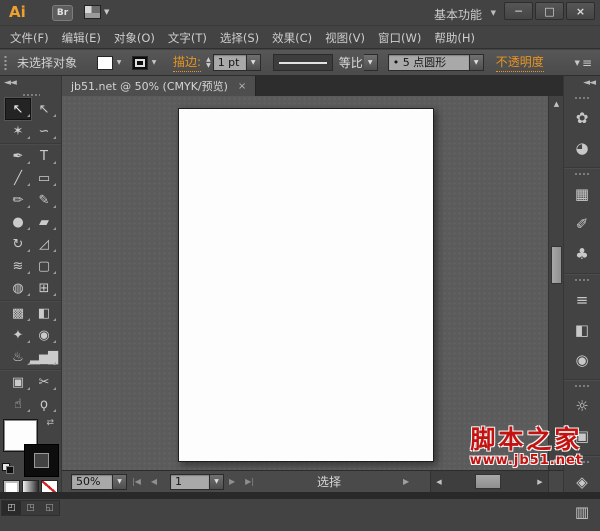 The height and width of the screenshot is (531, 600). What do you see at coordinates (44, 131) in the screenshot?
I see `lasso-tool: ∽` at bounding box center [44, 131].